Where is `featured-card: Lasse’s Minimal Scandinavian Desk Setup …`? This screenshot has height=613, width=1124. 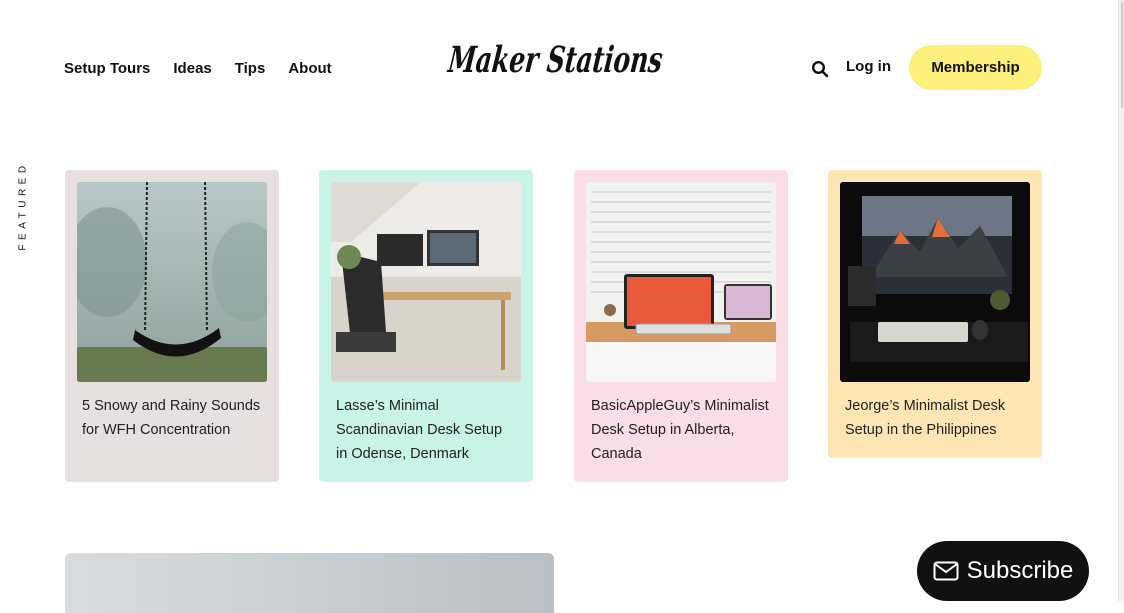
featured-card: Lasse’s Minimal Scandinavian Desk Setup … is located at coordinates (426, 326).